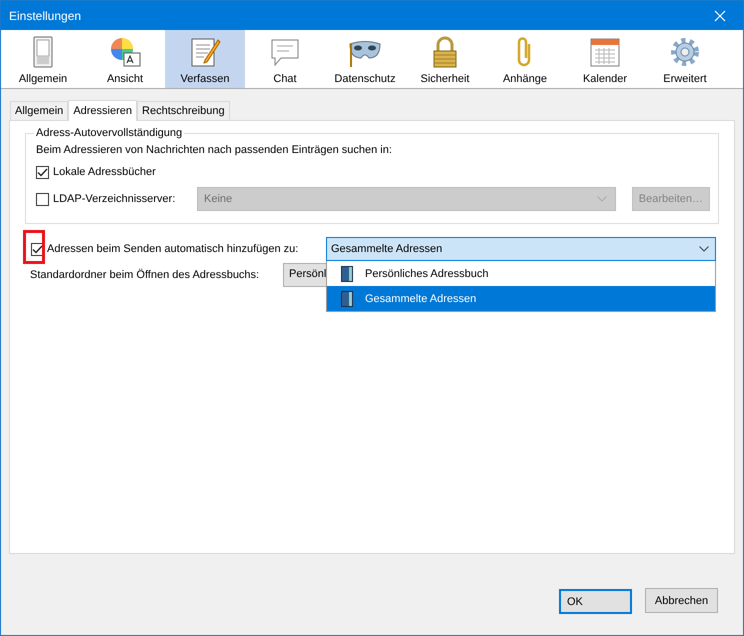  Describe the element at coordinates (109, 133) in the screenshot. I see `group-title: Adress-Autovervollständigung` at that location.